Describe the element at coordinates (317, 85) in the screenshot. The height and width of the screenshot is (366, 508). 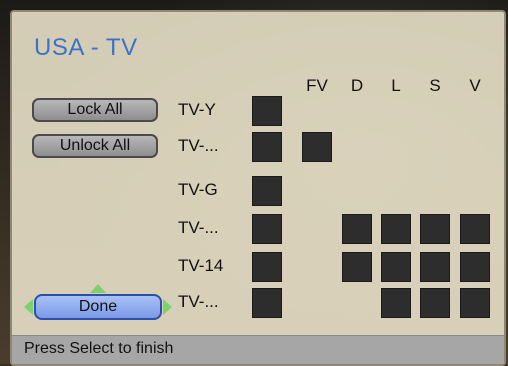
I see `column-header-fv: FV` at that location.